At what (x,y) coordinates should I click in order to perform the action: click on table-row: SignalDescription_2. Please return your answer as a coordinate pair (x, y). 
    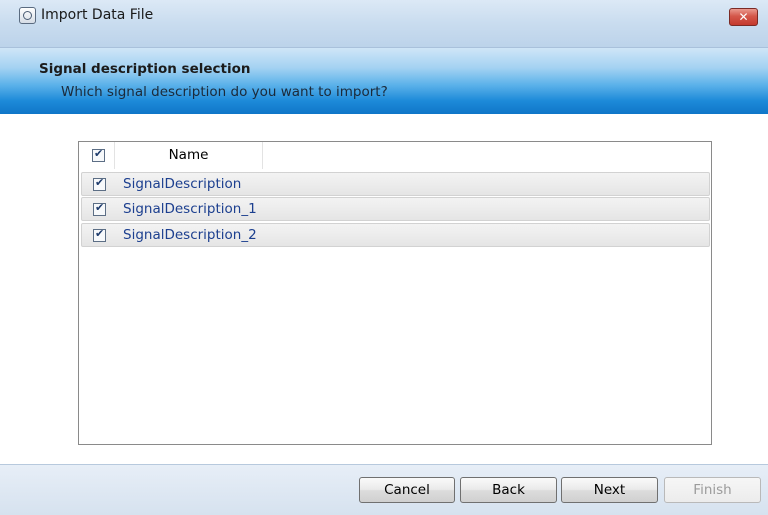
    Looking at the image, I should click on (395, 235).